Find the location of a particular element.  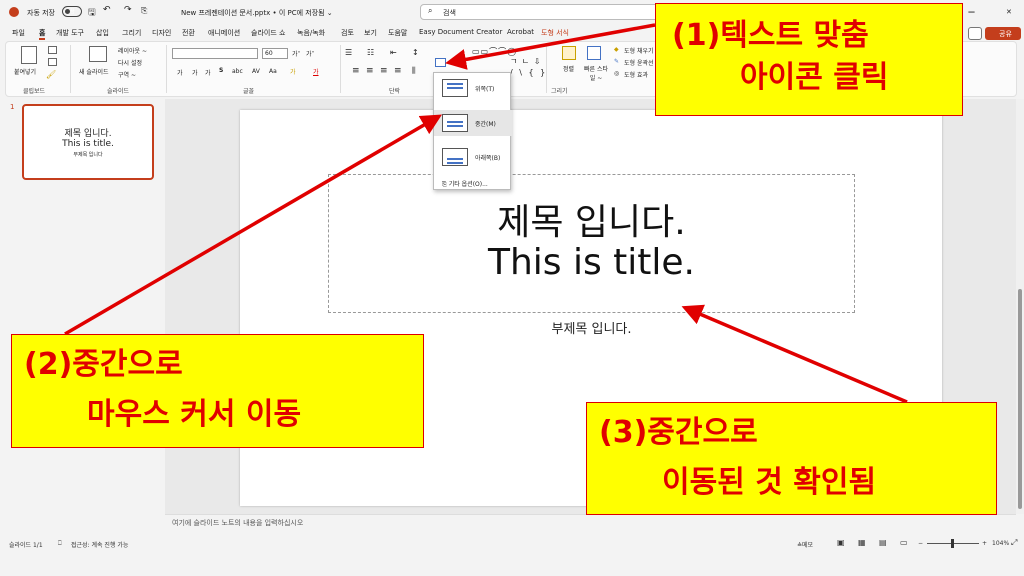

callout-step2-line2: 마우스 커서 이동 is located at coordinates (194, 414).